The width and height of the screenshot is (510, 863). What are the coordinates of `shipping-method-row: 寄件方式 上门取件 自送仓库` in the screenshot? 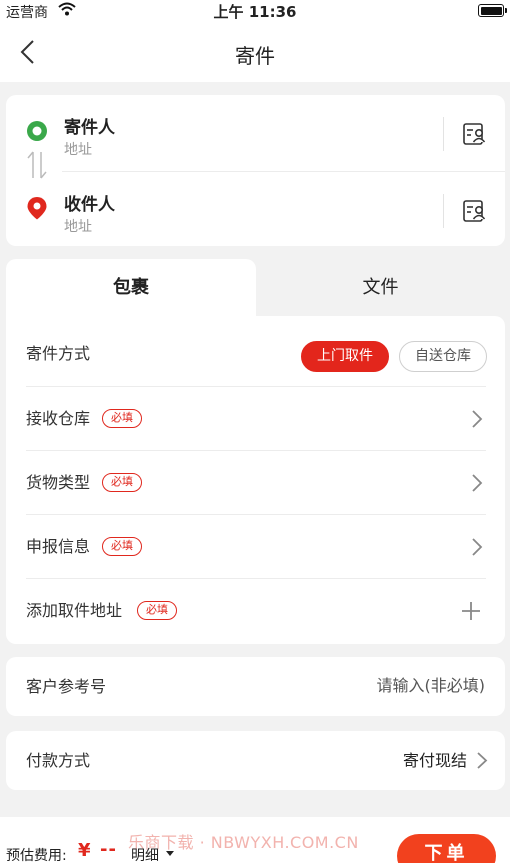 It's located at (255, 354).